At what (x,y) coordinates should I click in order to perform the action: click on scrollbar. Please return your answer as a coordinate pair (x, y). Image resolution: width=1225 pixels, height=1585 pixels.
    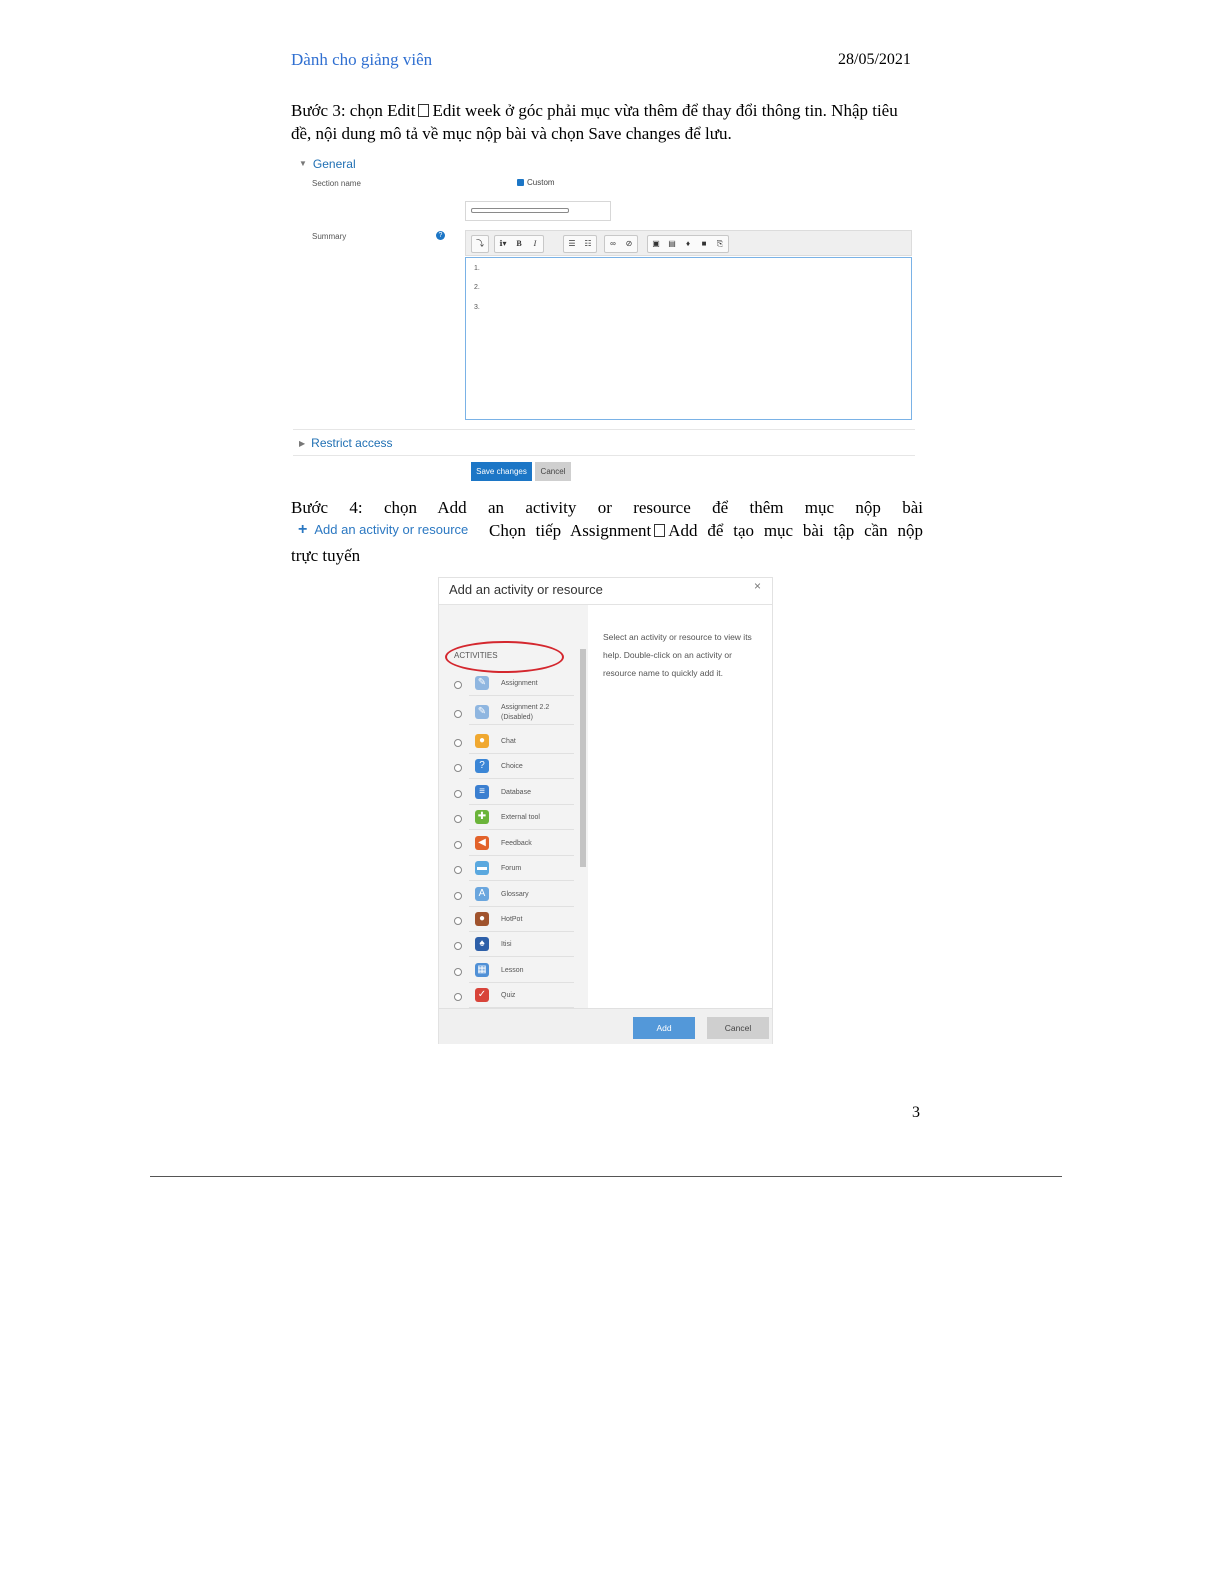
    Looking at the image, I should click on (583, 758).